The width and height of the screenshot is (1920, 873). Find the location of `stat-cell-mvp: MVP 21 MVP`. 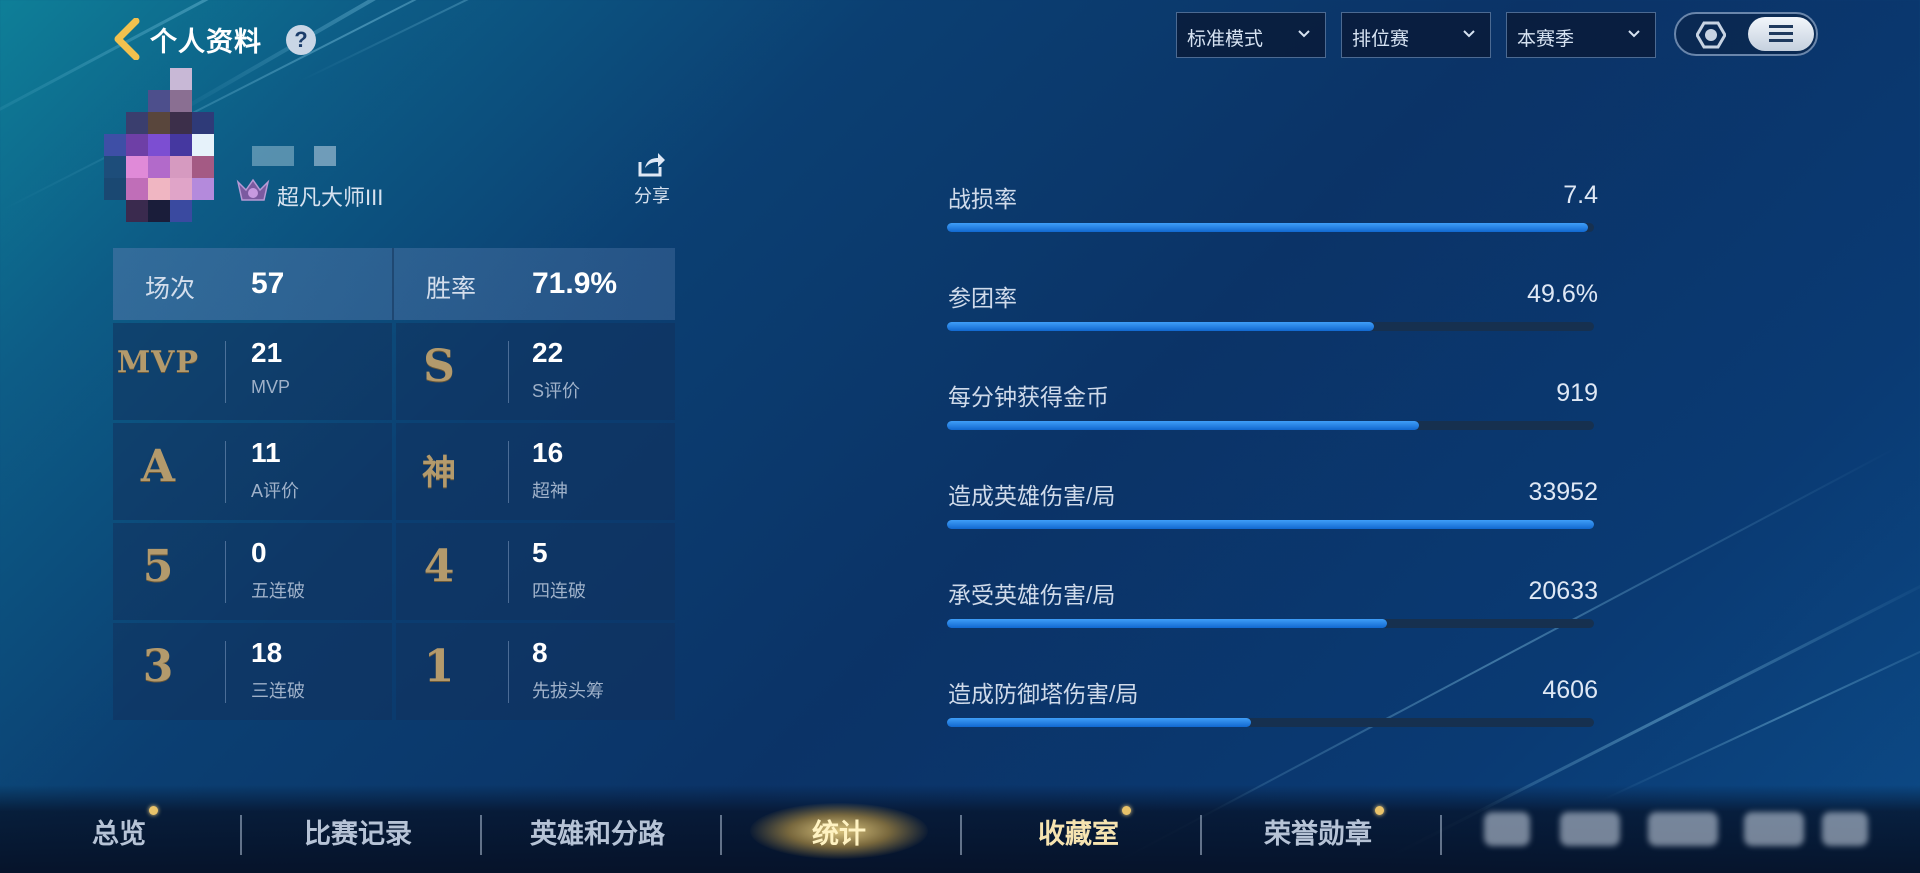

stat-cell-mvp: MVP 21 MVP is located at coordinates (252, 371).